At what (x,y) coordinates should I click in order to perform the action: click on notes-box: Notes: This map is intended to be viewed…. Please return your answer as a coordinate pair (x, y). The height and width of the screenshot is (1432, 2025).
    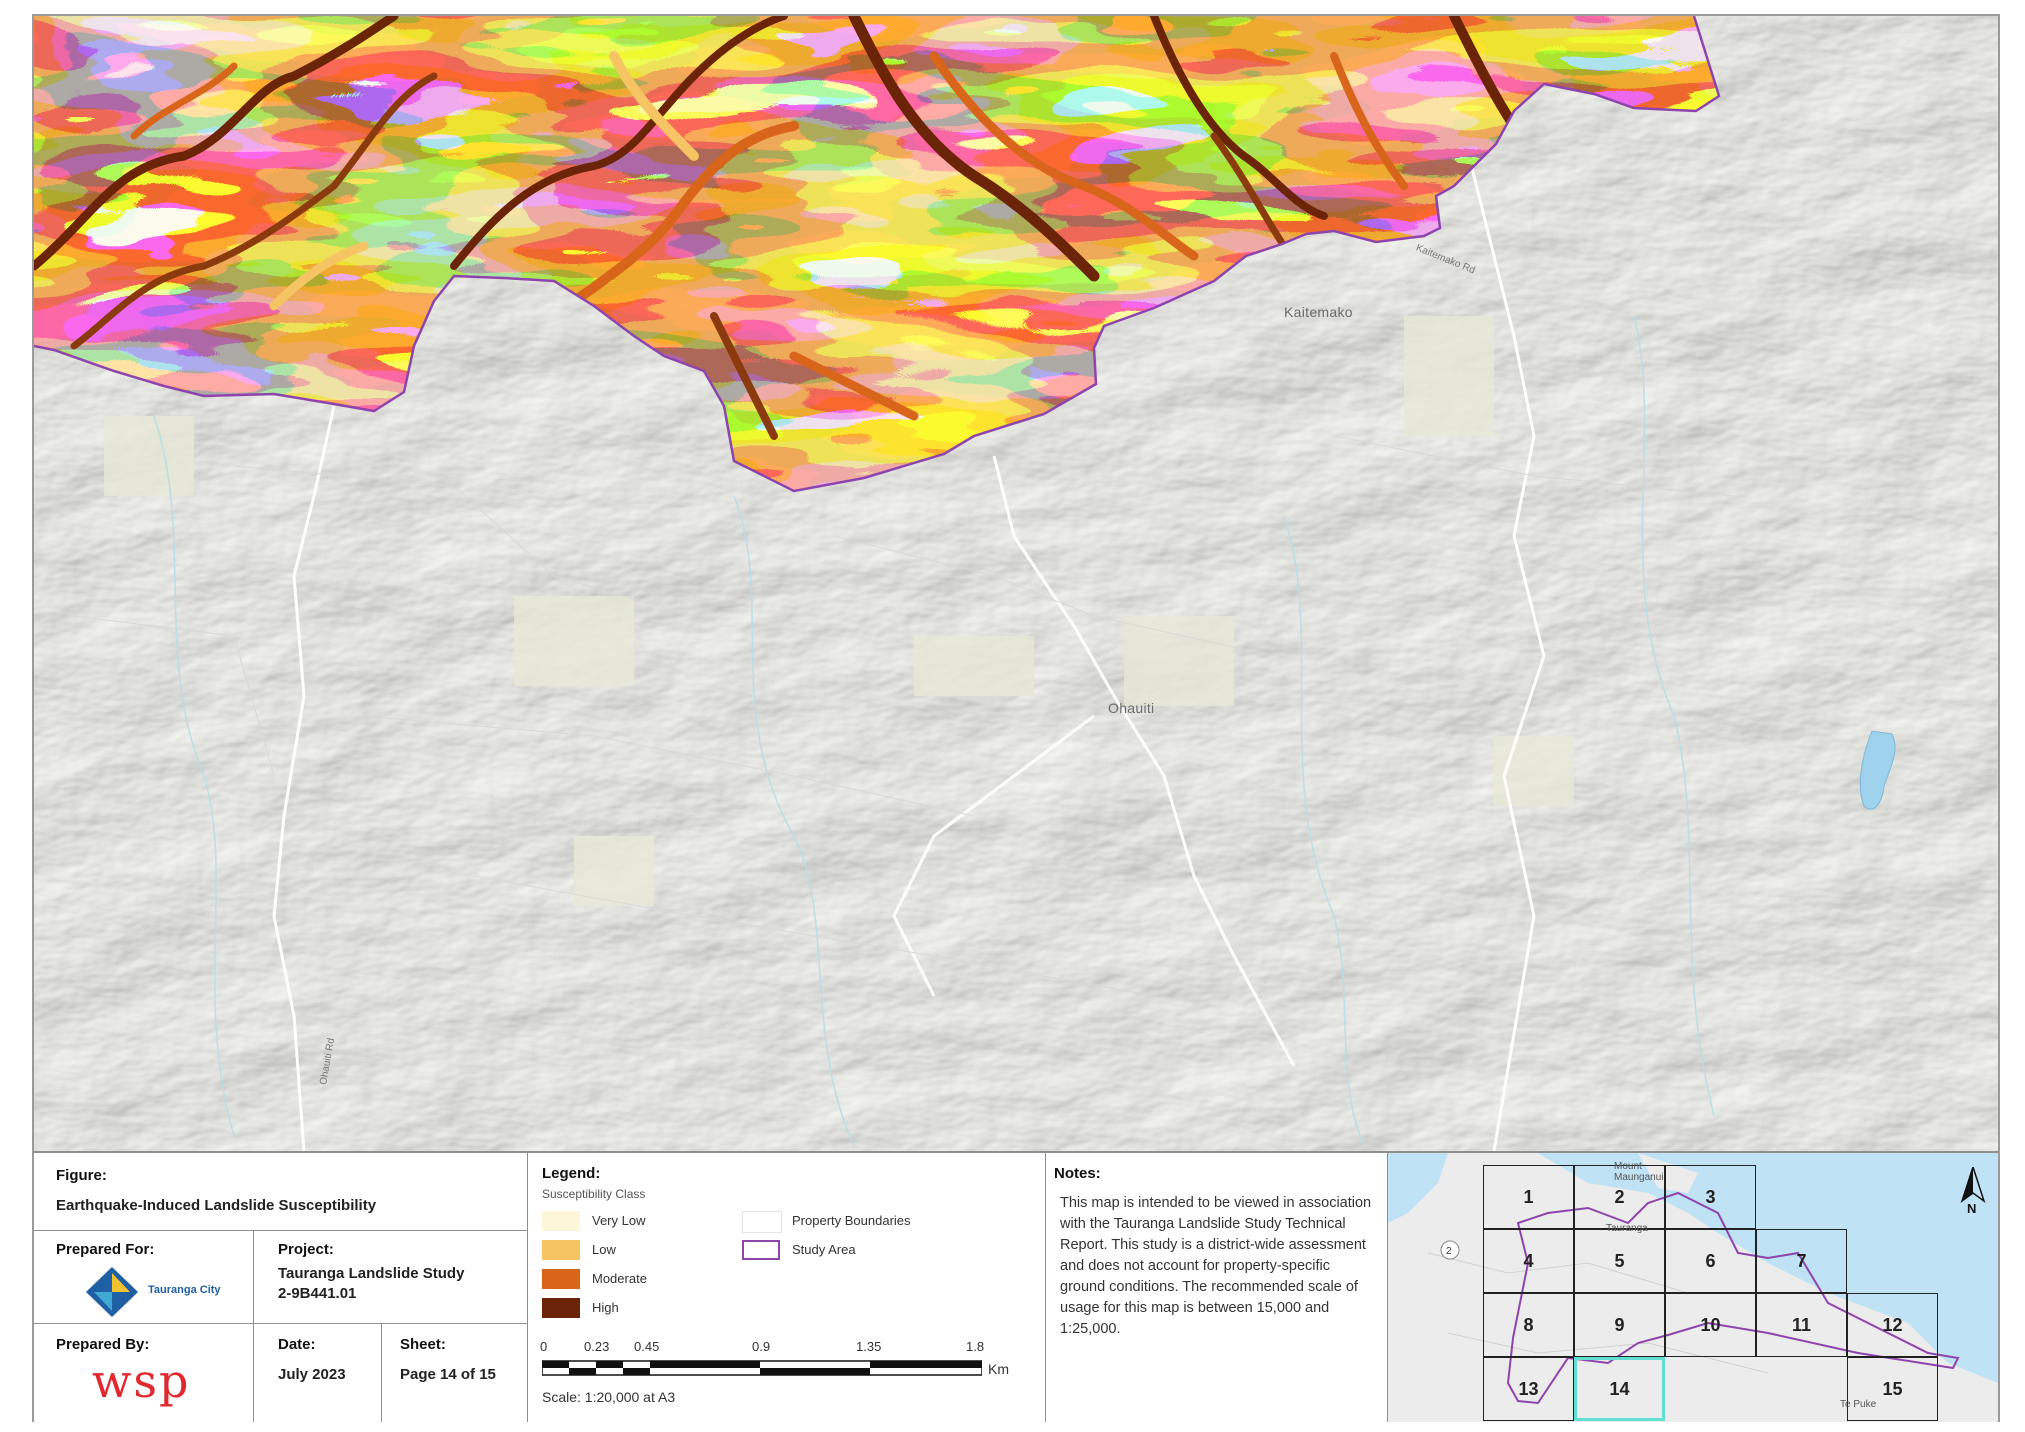
    Looking at the image, I should click on (1217, 1287).